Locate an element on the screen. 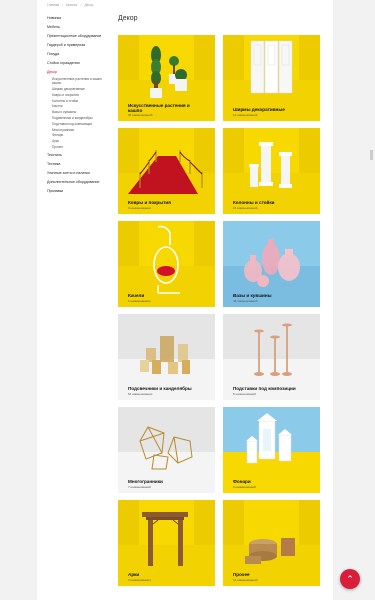 The image size is (375, 600). sidebar-item-counters: Прилавки is located at coordinates (81, 191).